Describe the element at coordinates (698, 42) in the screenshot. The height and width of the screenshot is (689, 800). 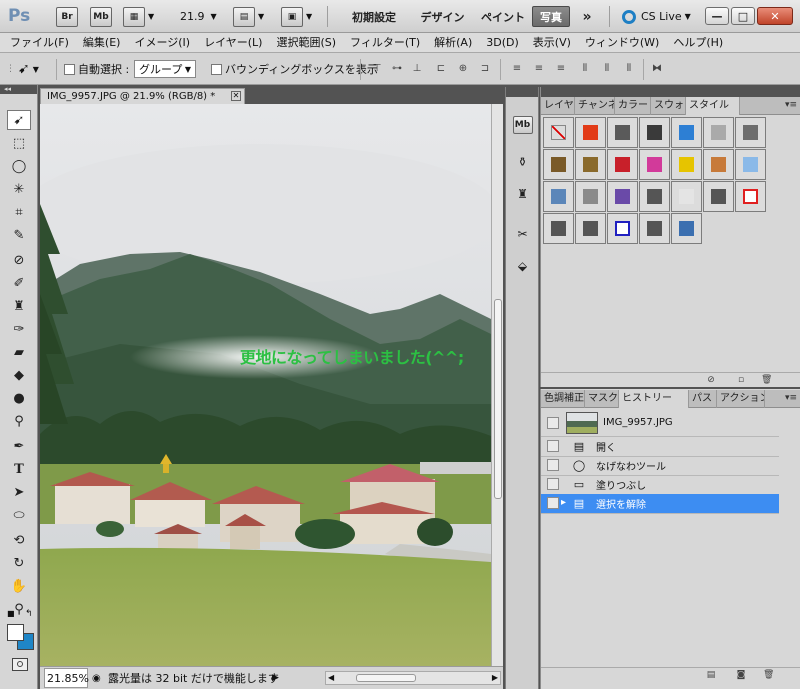
I see `menu-help: ヘルプ(H)` at that location.